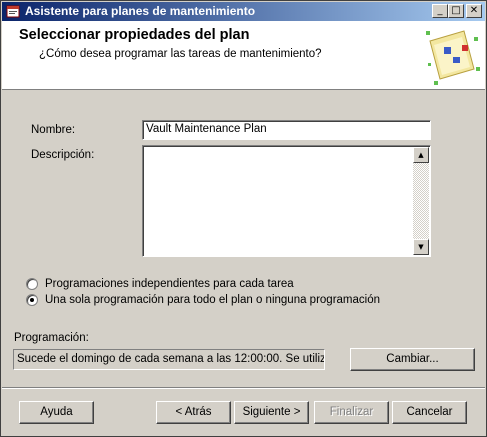 The image size is (487, 437). Describe the element at coordinates (351, 412) in the screenshot. I see `finish-button: Finalizar` at that location.